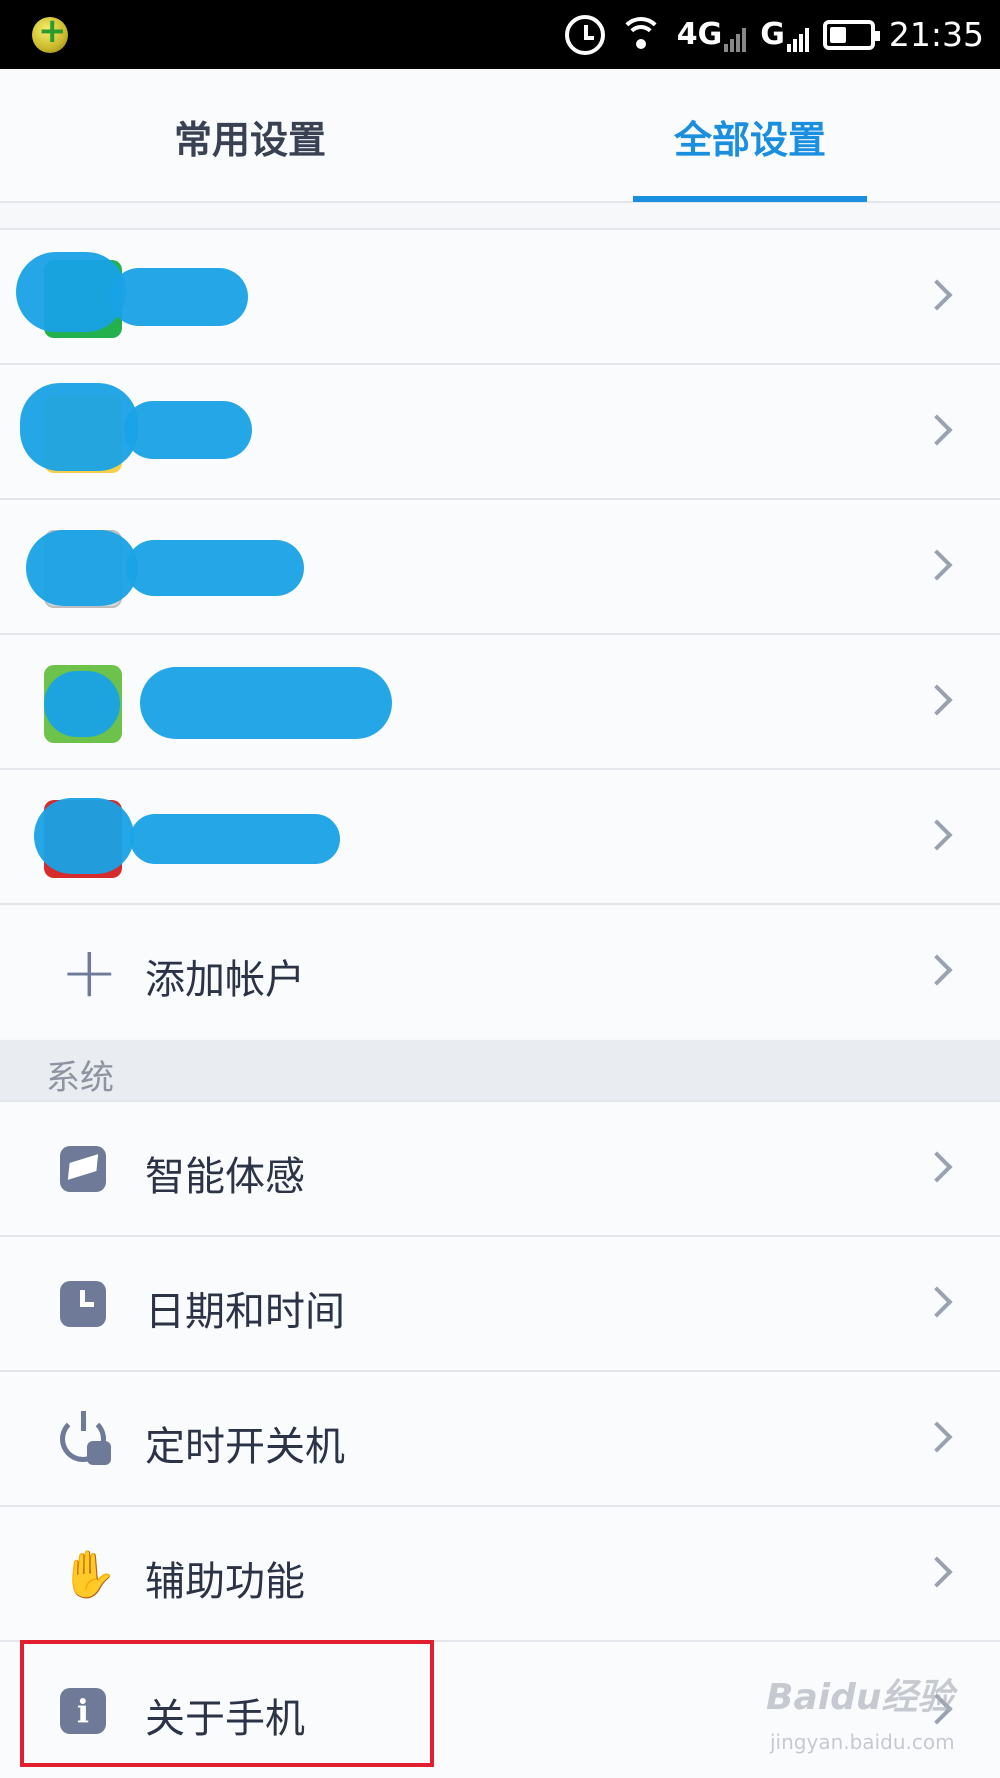 The image size is (1000, 1778). Describe the element at coordinates (712, 34) in the screenshot. I see `signal-sim1: 4G` at that location.